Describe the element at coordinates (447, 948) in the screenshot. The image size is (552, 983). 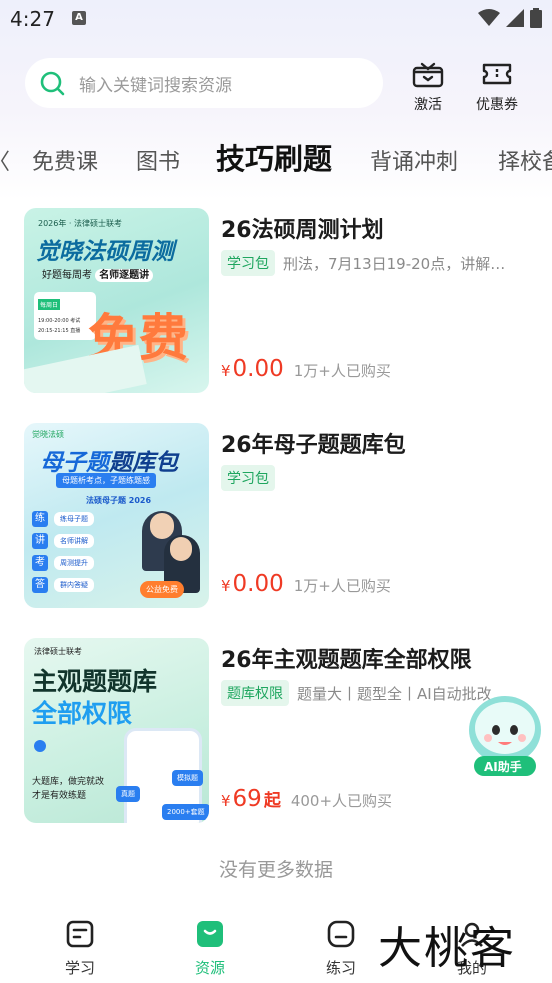
I see `watermark-logo: 大桃客` at that location.